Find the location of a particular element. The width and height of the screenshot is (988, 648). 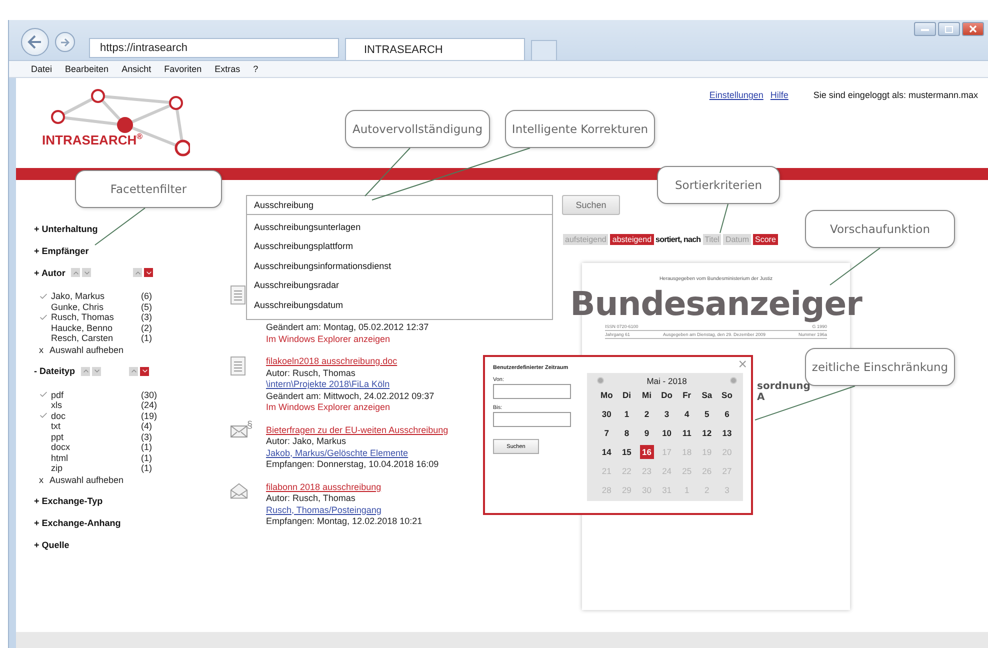

facet-heading: - Dateityp is located at coordinates (132, 371).